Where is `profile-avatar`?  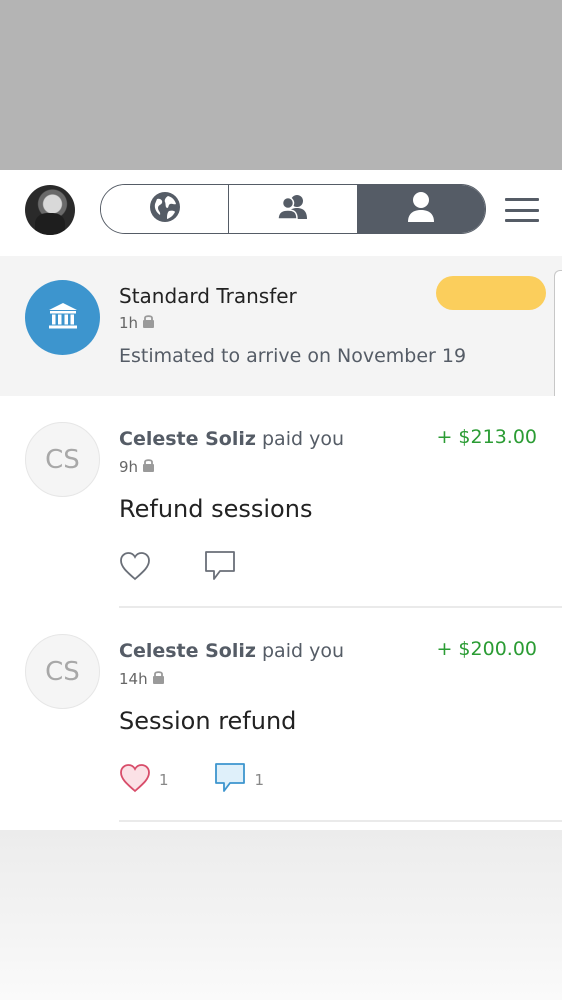
profile-avatar is located at coordinates (50, 210).